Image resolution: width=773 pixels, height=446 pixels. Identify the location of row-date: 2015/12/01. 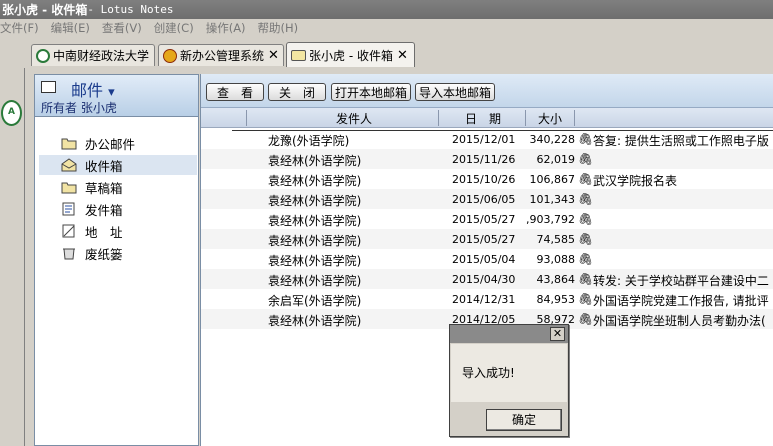
(484, 139).